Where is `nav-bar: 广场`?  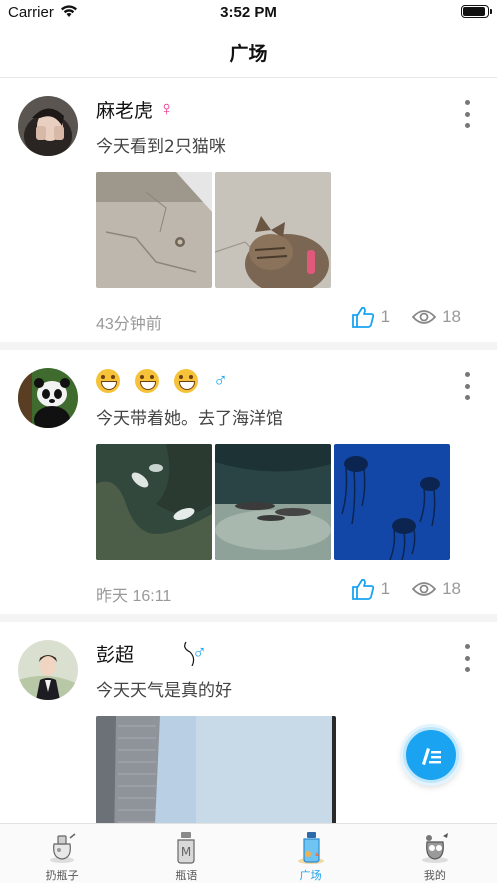 nav-bar: 广场 is located at coordinates (248, 52).